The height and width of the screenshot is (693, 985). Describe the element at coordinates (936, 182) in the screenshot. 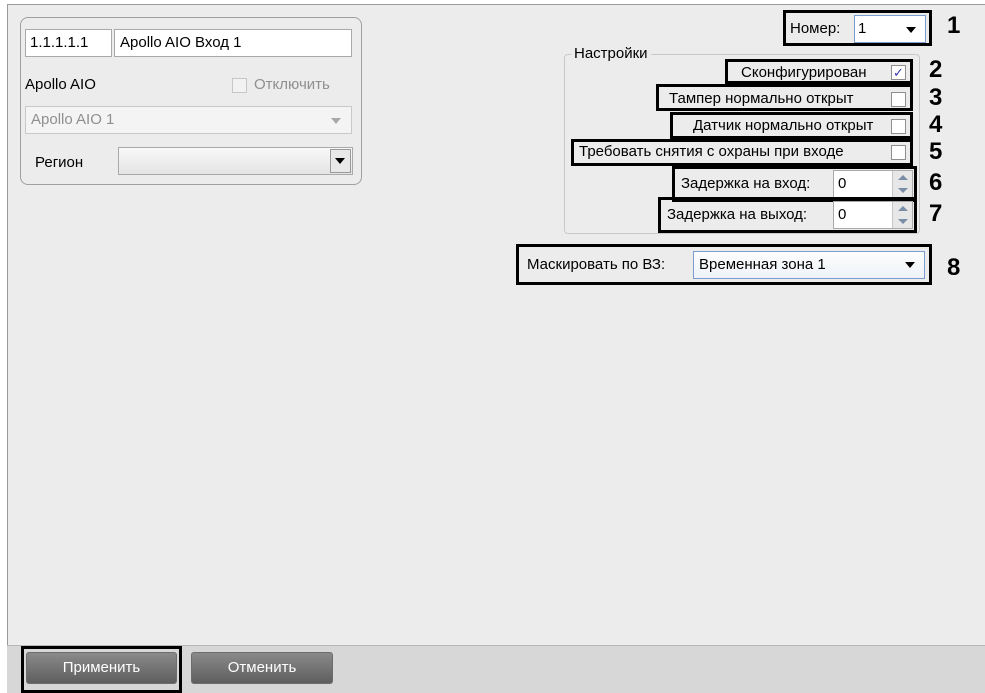

I see `callout-number-6: 6` at that location.